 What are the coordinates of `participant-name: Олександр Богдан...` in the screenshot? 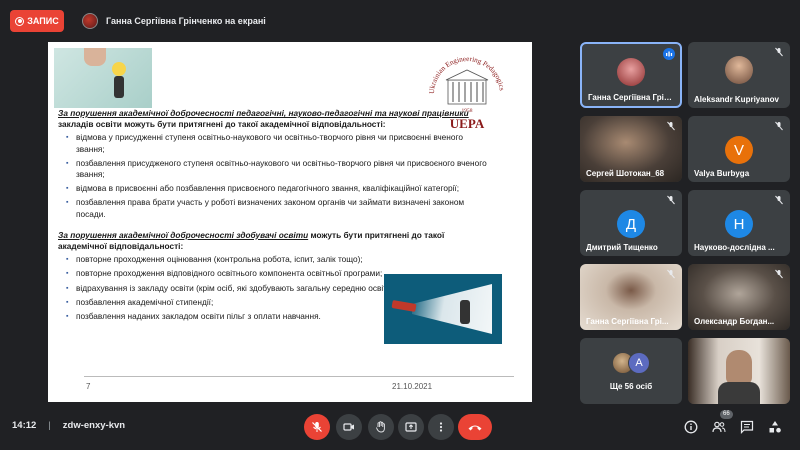 It's located at (734, 321).